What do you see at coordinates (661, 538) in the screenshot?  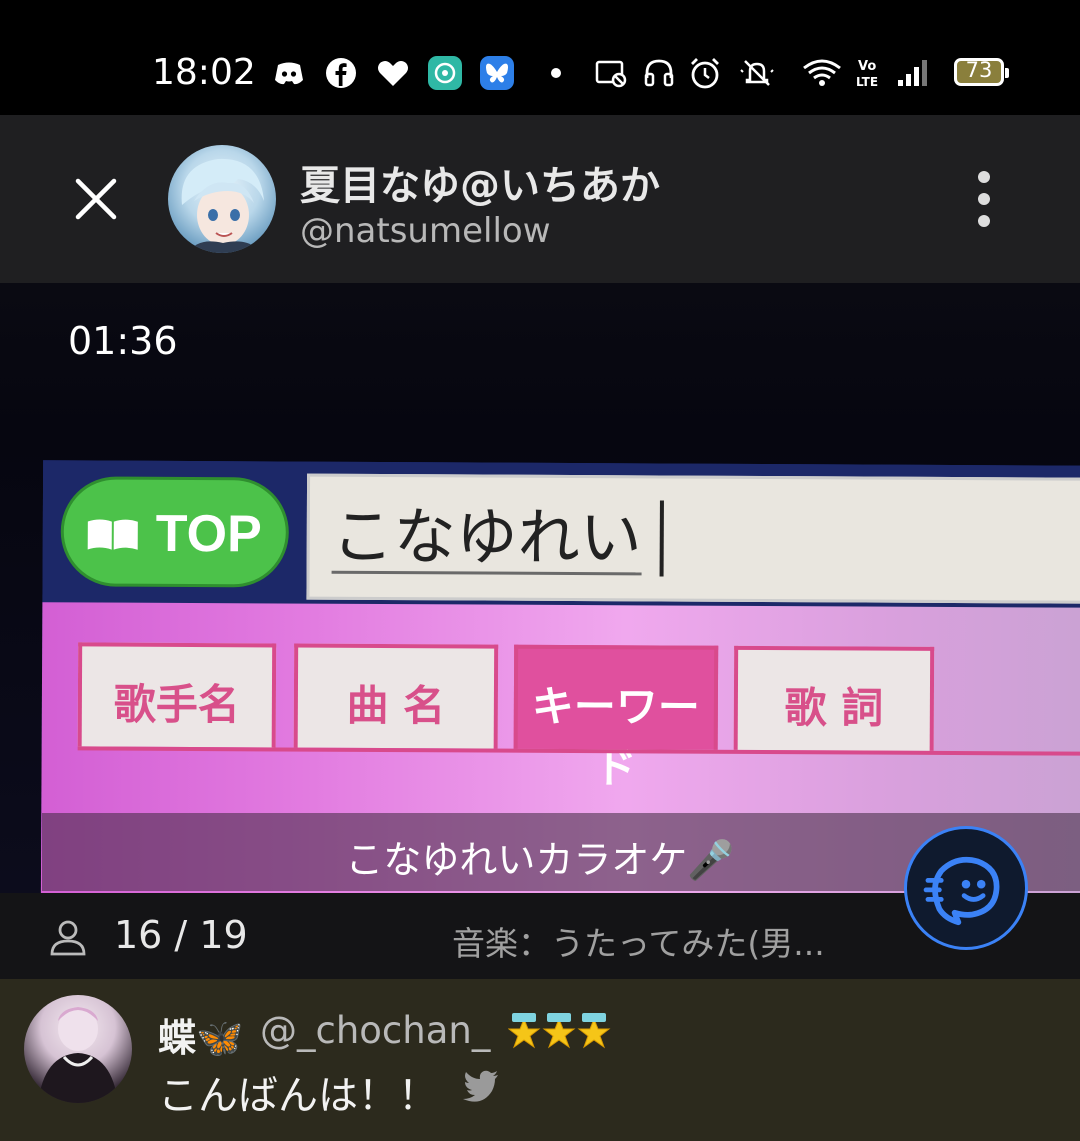 I see `text-caret` at bounding box center [661, 538].